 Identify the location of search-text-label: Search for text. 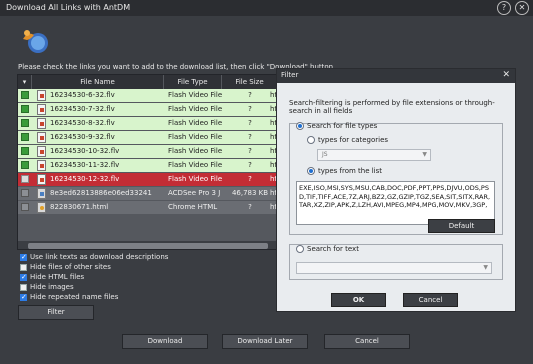
(333, 249).